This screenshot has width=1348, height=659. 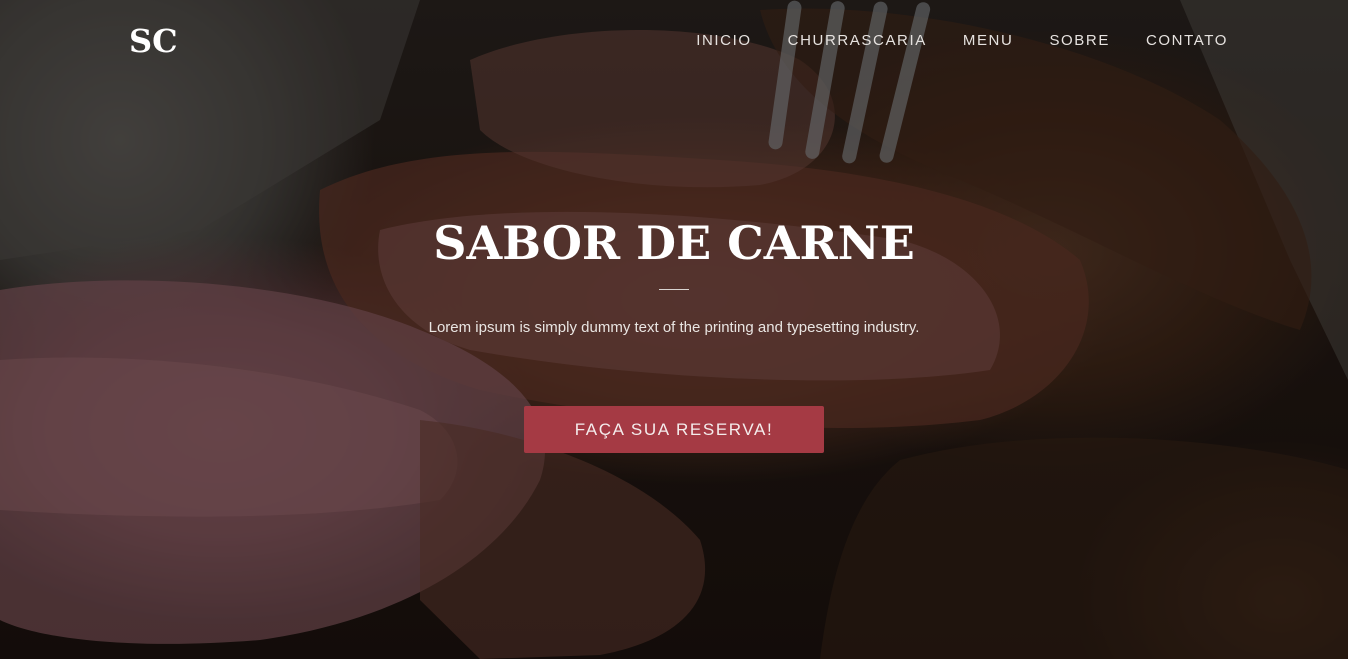 What do you see at coordinates (988, 40) in the screenshot?
I see `nav-item-menu: MENU` at bounding box center [988, 40].